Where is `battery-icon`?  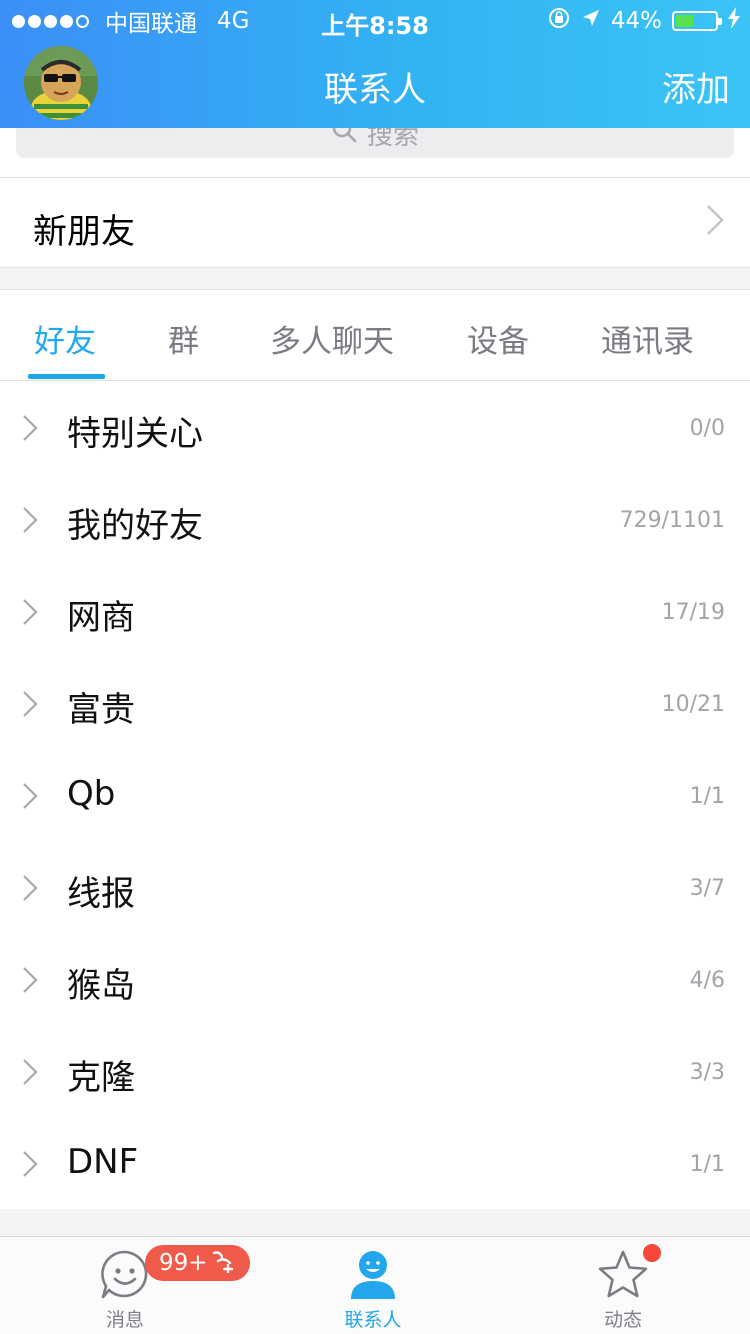 battery-icon is located at coordinates (697, 21).